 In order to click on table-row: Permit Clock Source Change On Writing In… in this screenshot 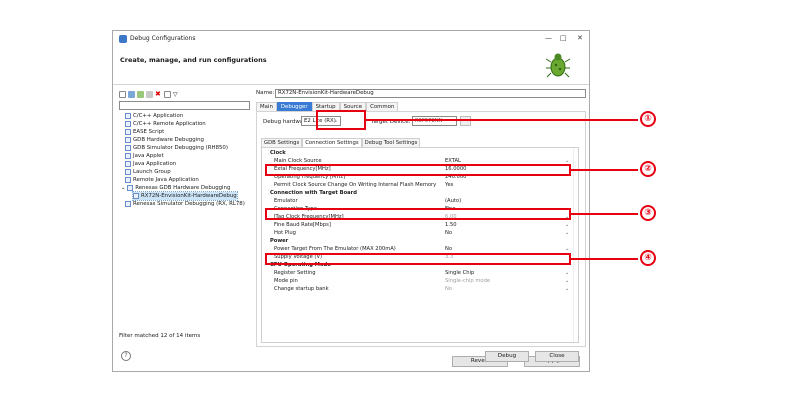, I will do `click(417, 185)`.